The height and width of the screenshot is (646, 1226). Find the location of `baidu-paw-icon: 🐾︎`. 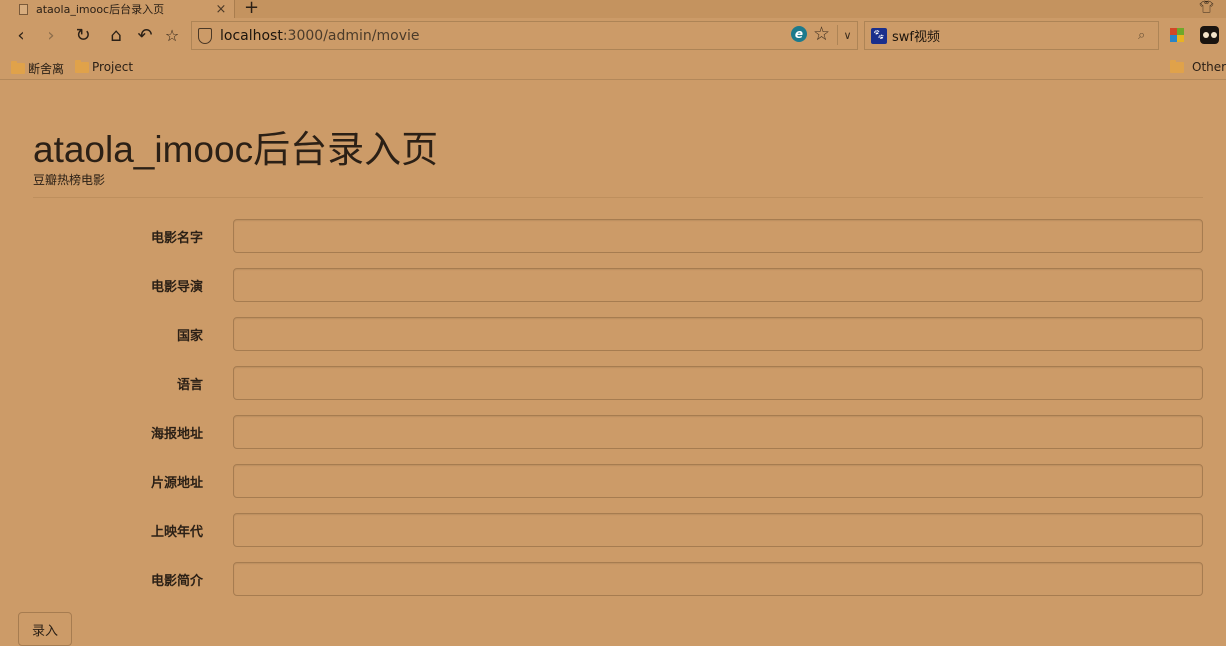

baidu-paw-icon: 🐾︎ is located at coordinates (879, 35).